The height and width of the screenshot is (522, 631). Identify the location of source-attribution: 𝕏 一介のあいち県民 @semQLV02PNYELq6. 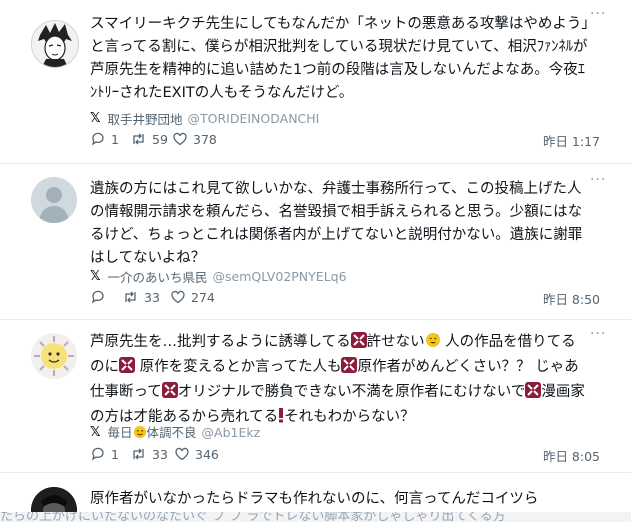
(218, 276).